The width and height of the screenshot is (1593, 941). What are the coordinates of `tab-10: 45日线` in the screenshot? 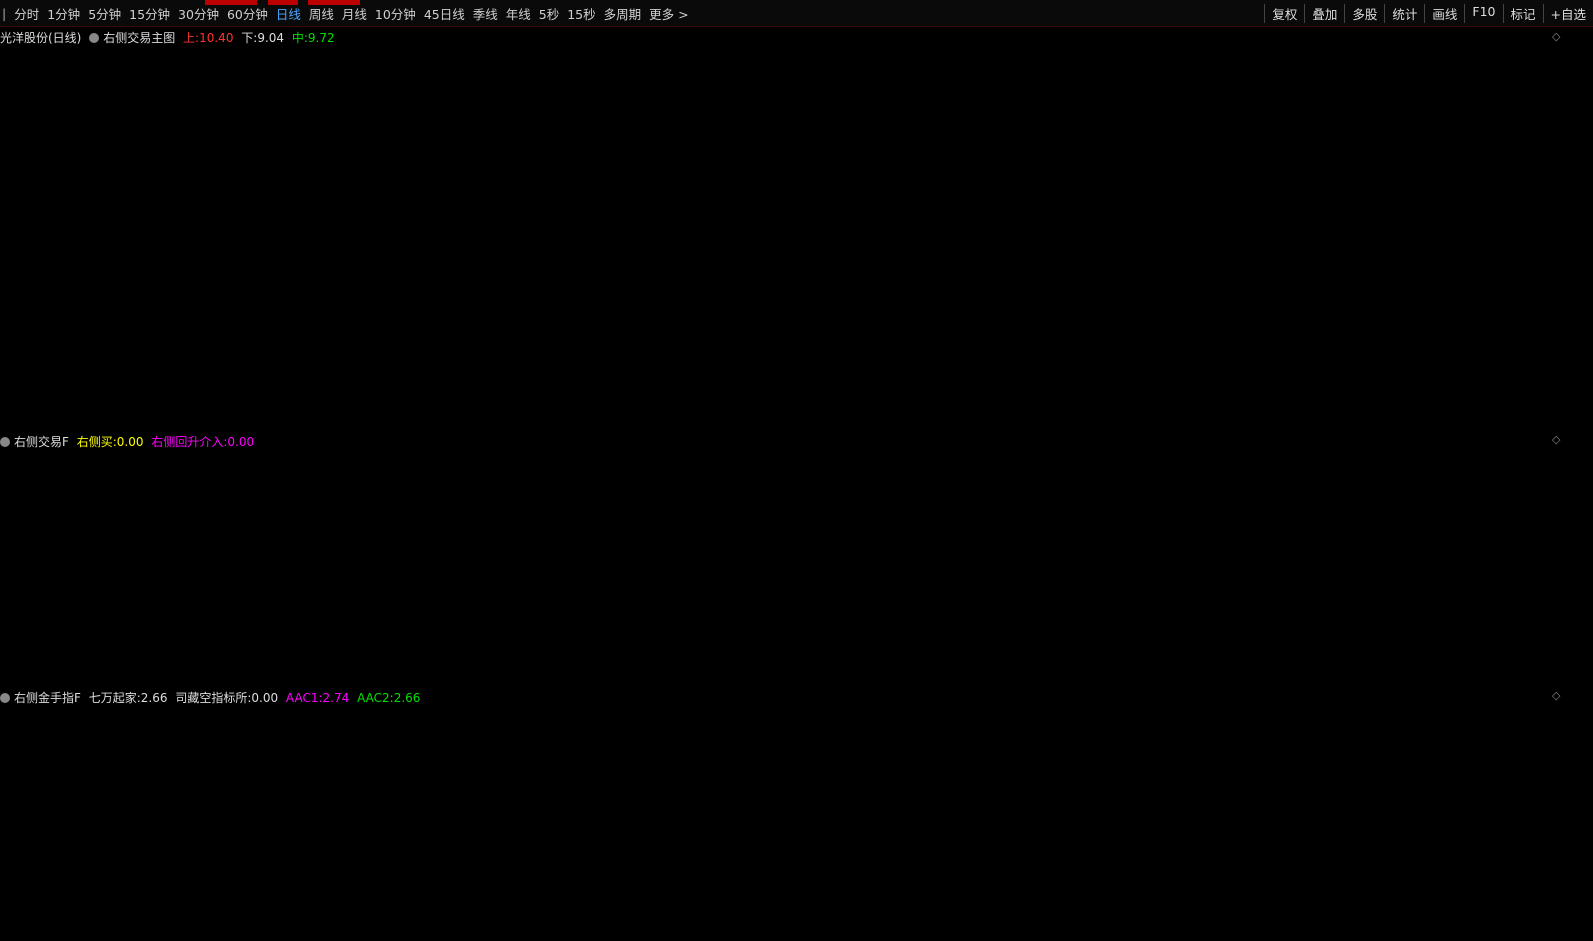 It's located at (444, 13).